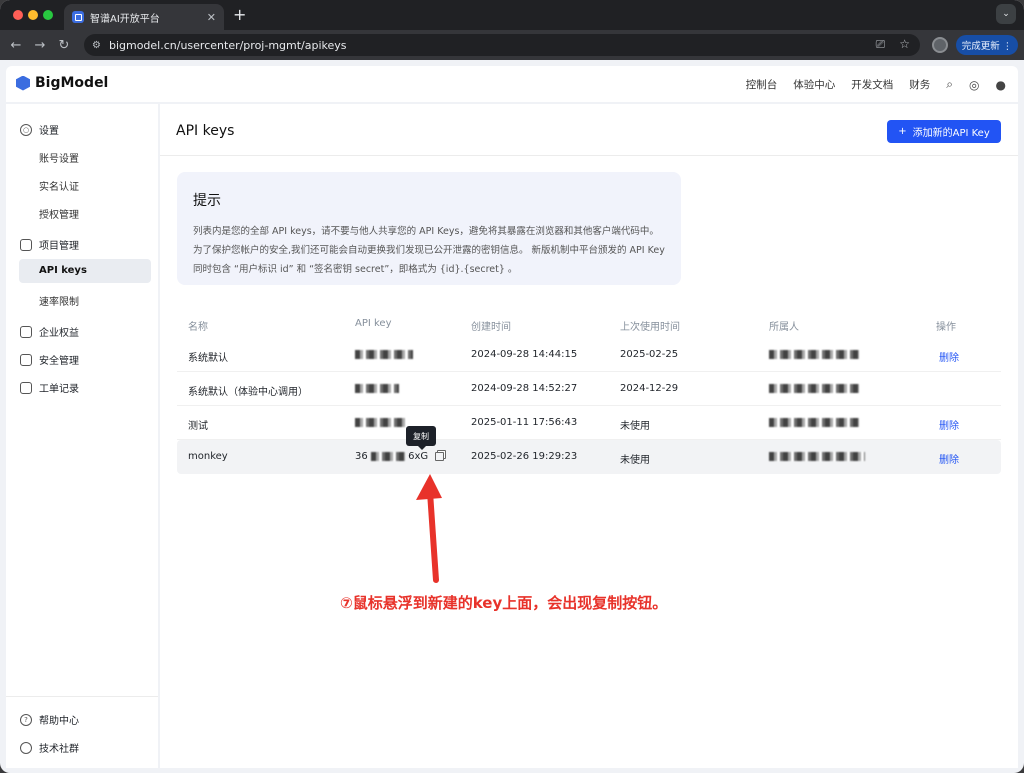 The image size is (1024, 773). I want to click on row-name: 测试, so click(198, 426).